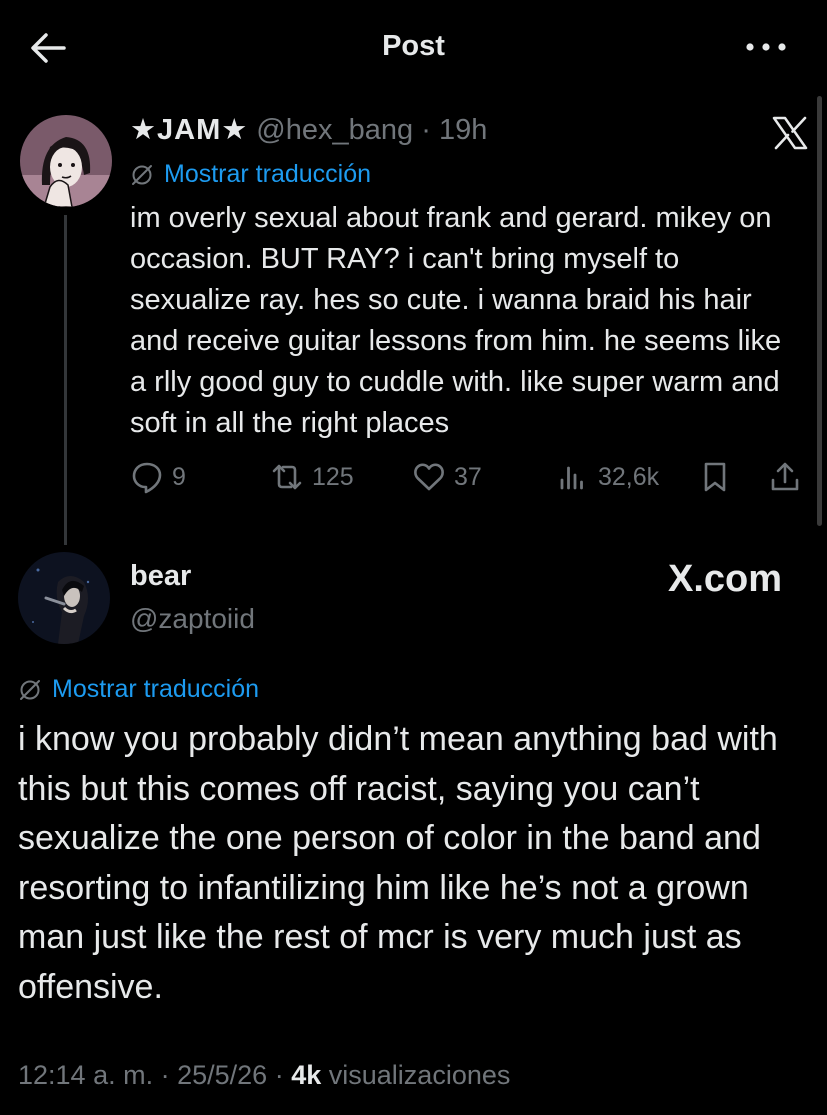 This screenshot has width=827, height=1115. Describe the element at coordinates (419, 1075) in the screenshot. I see `views-label: visualizaciones` at that location.